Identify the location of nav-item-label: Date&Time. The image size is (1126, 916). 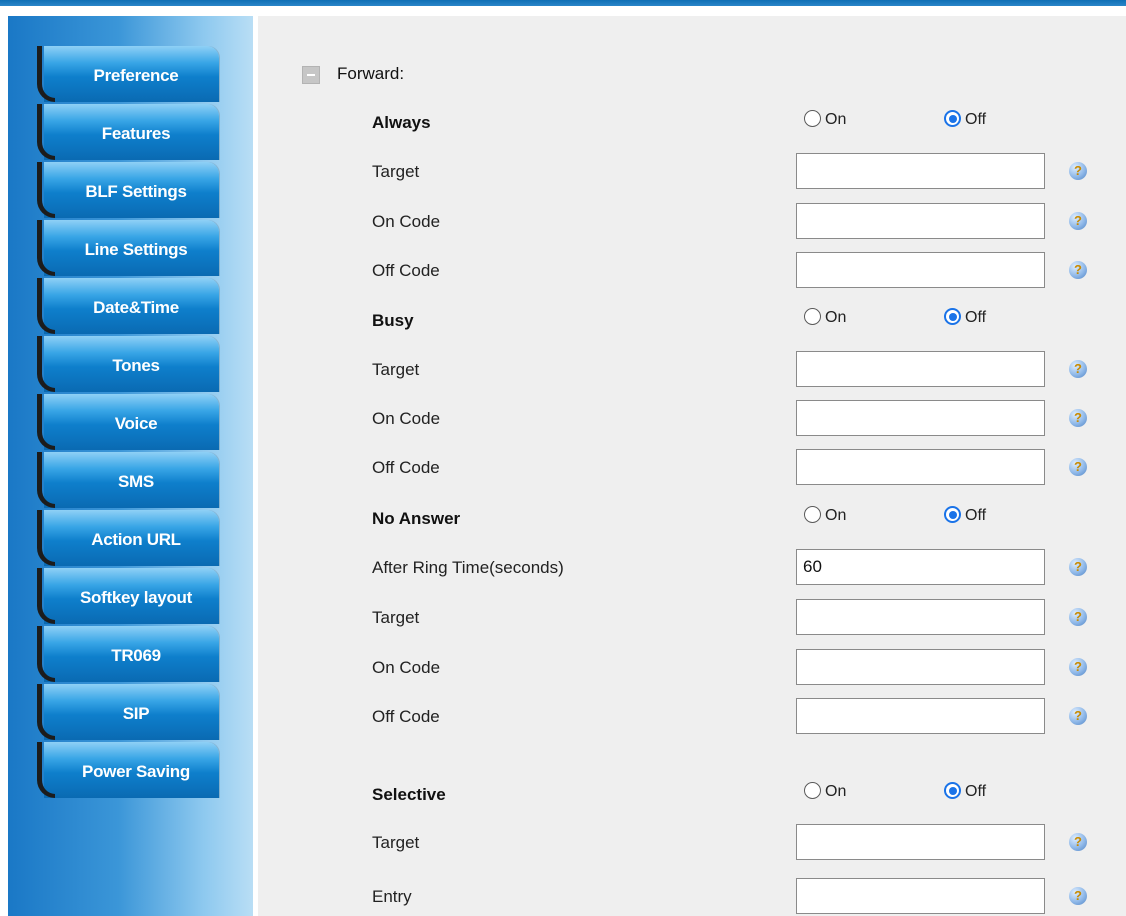
(136, 307).